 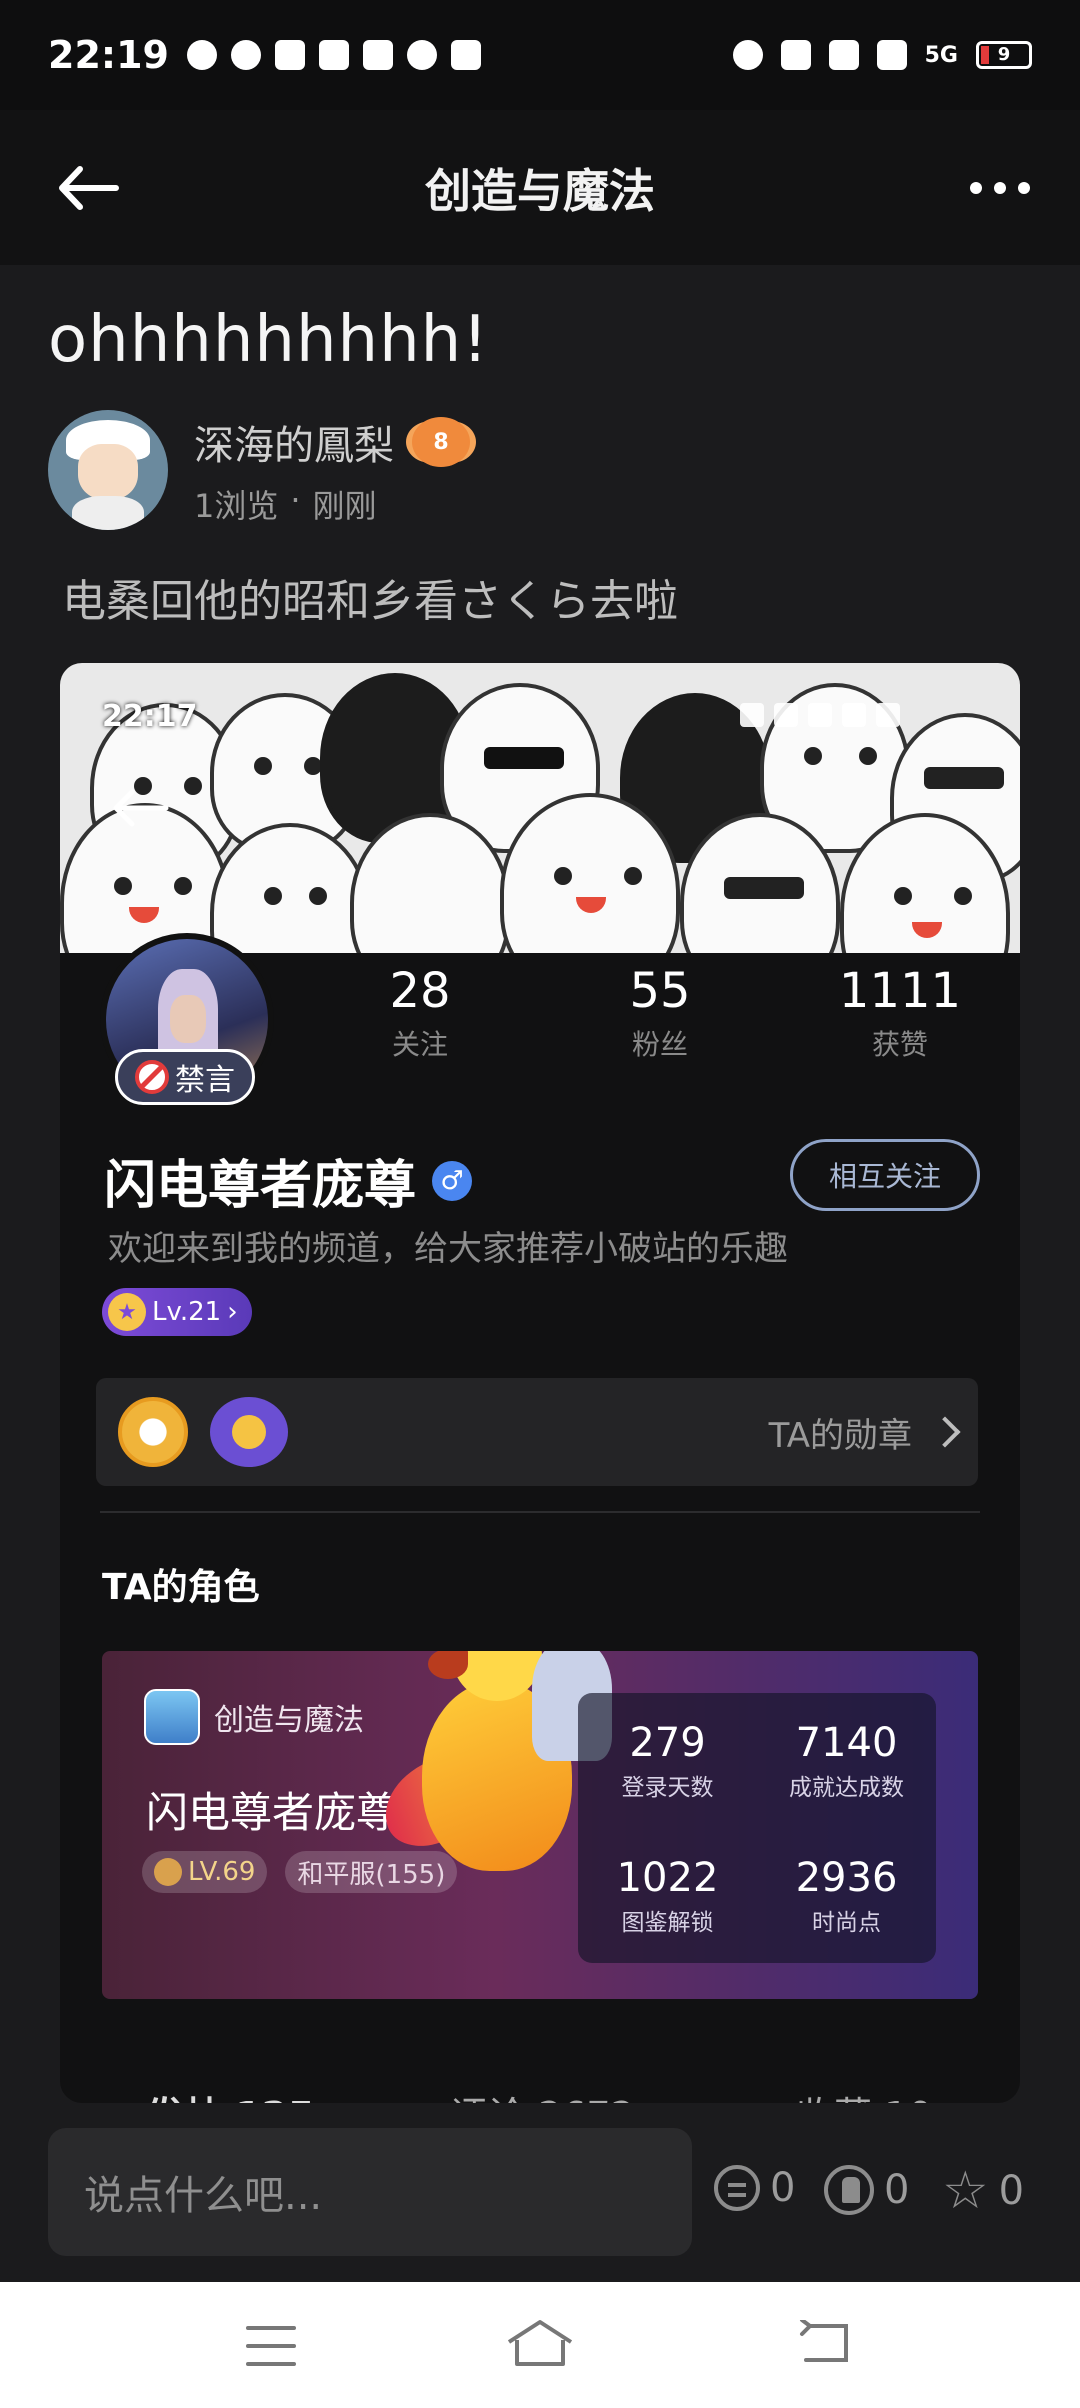 I want to click on mute-label: 禁言, so click(x=205, y=1080).